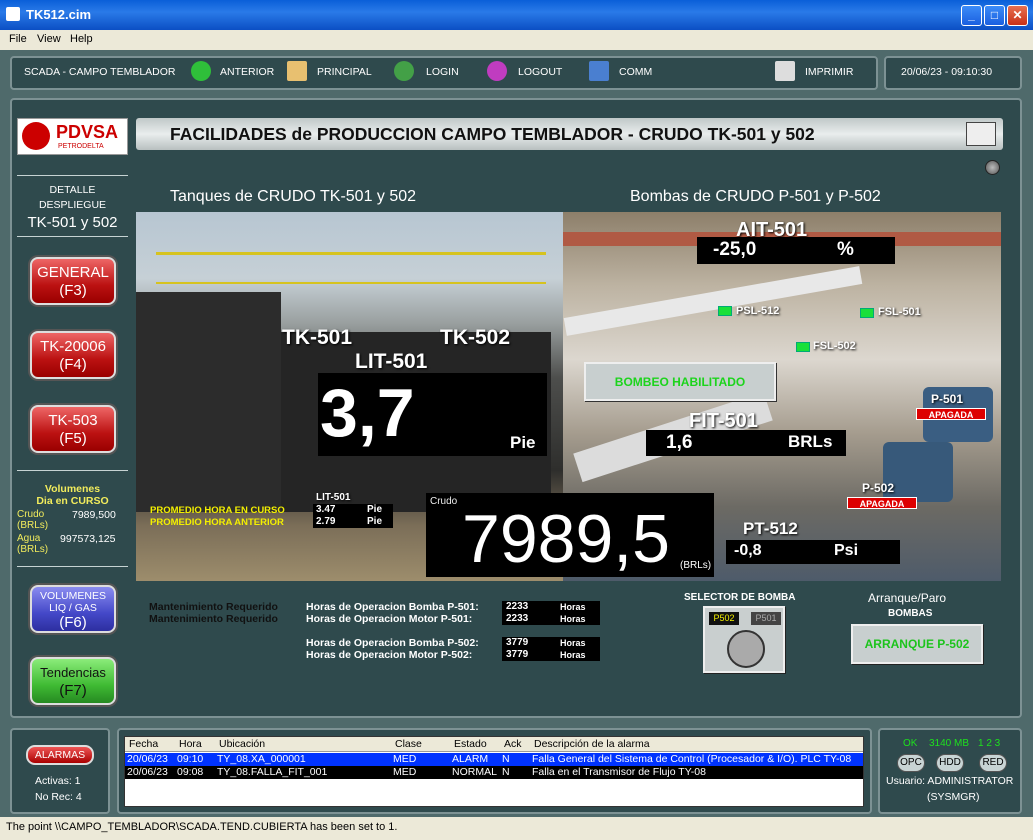 The image size is (1033, 840). Describe the element at coordinates (213, 619) in the screenshot. I see `maintenance-required-2: Mantenimiento Requerido` at that location.